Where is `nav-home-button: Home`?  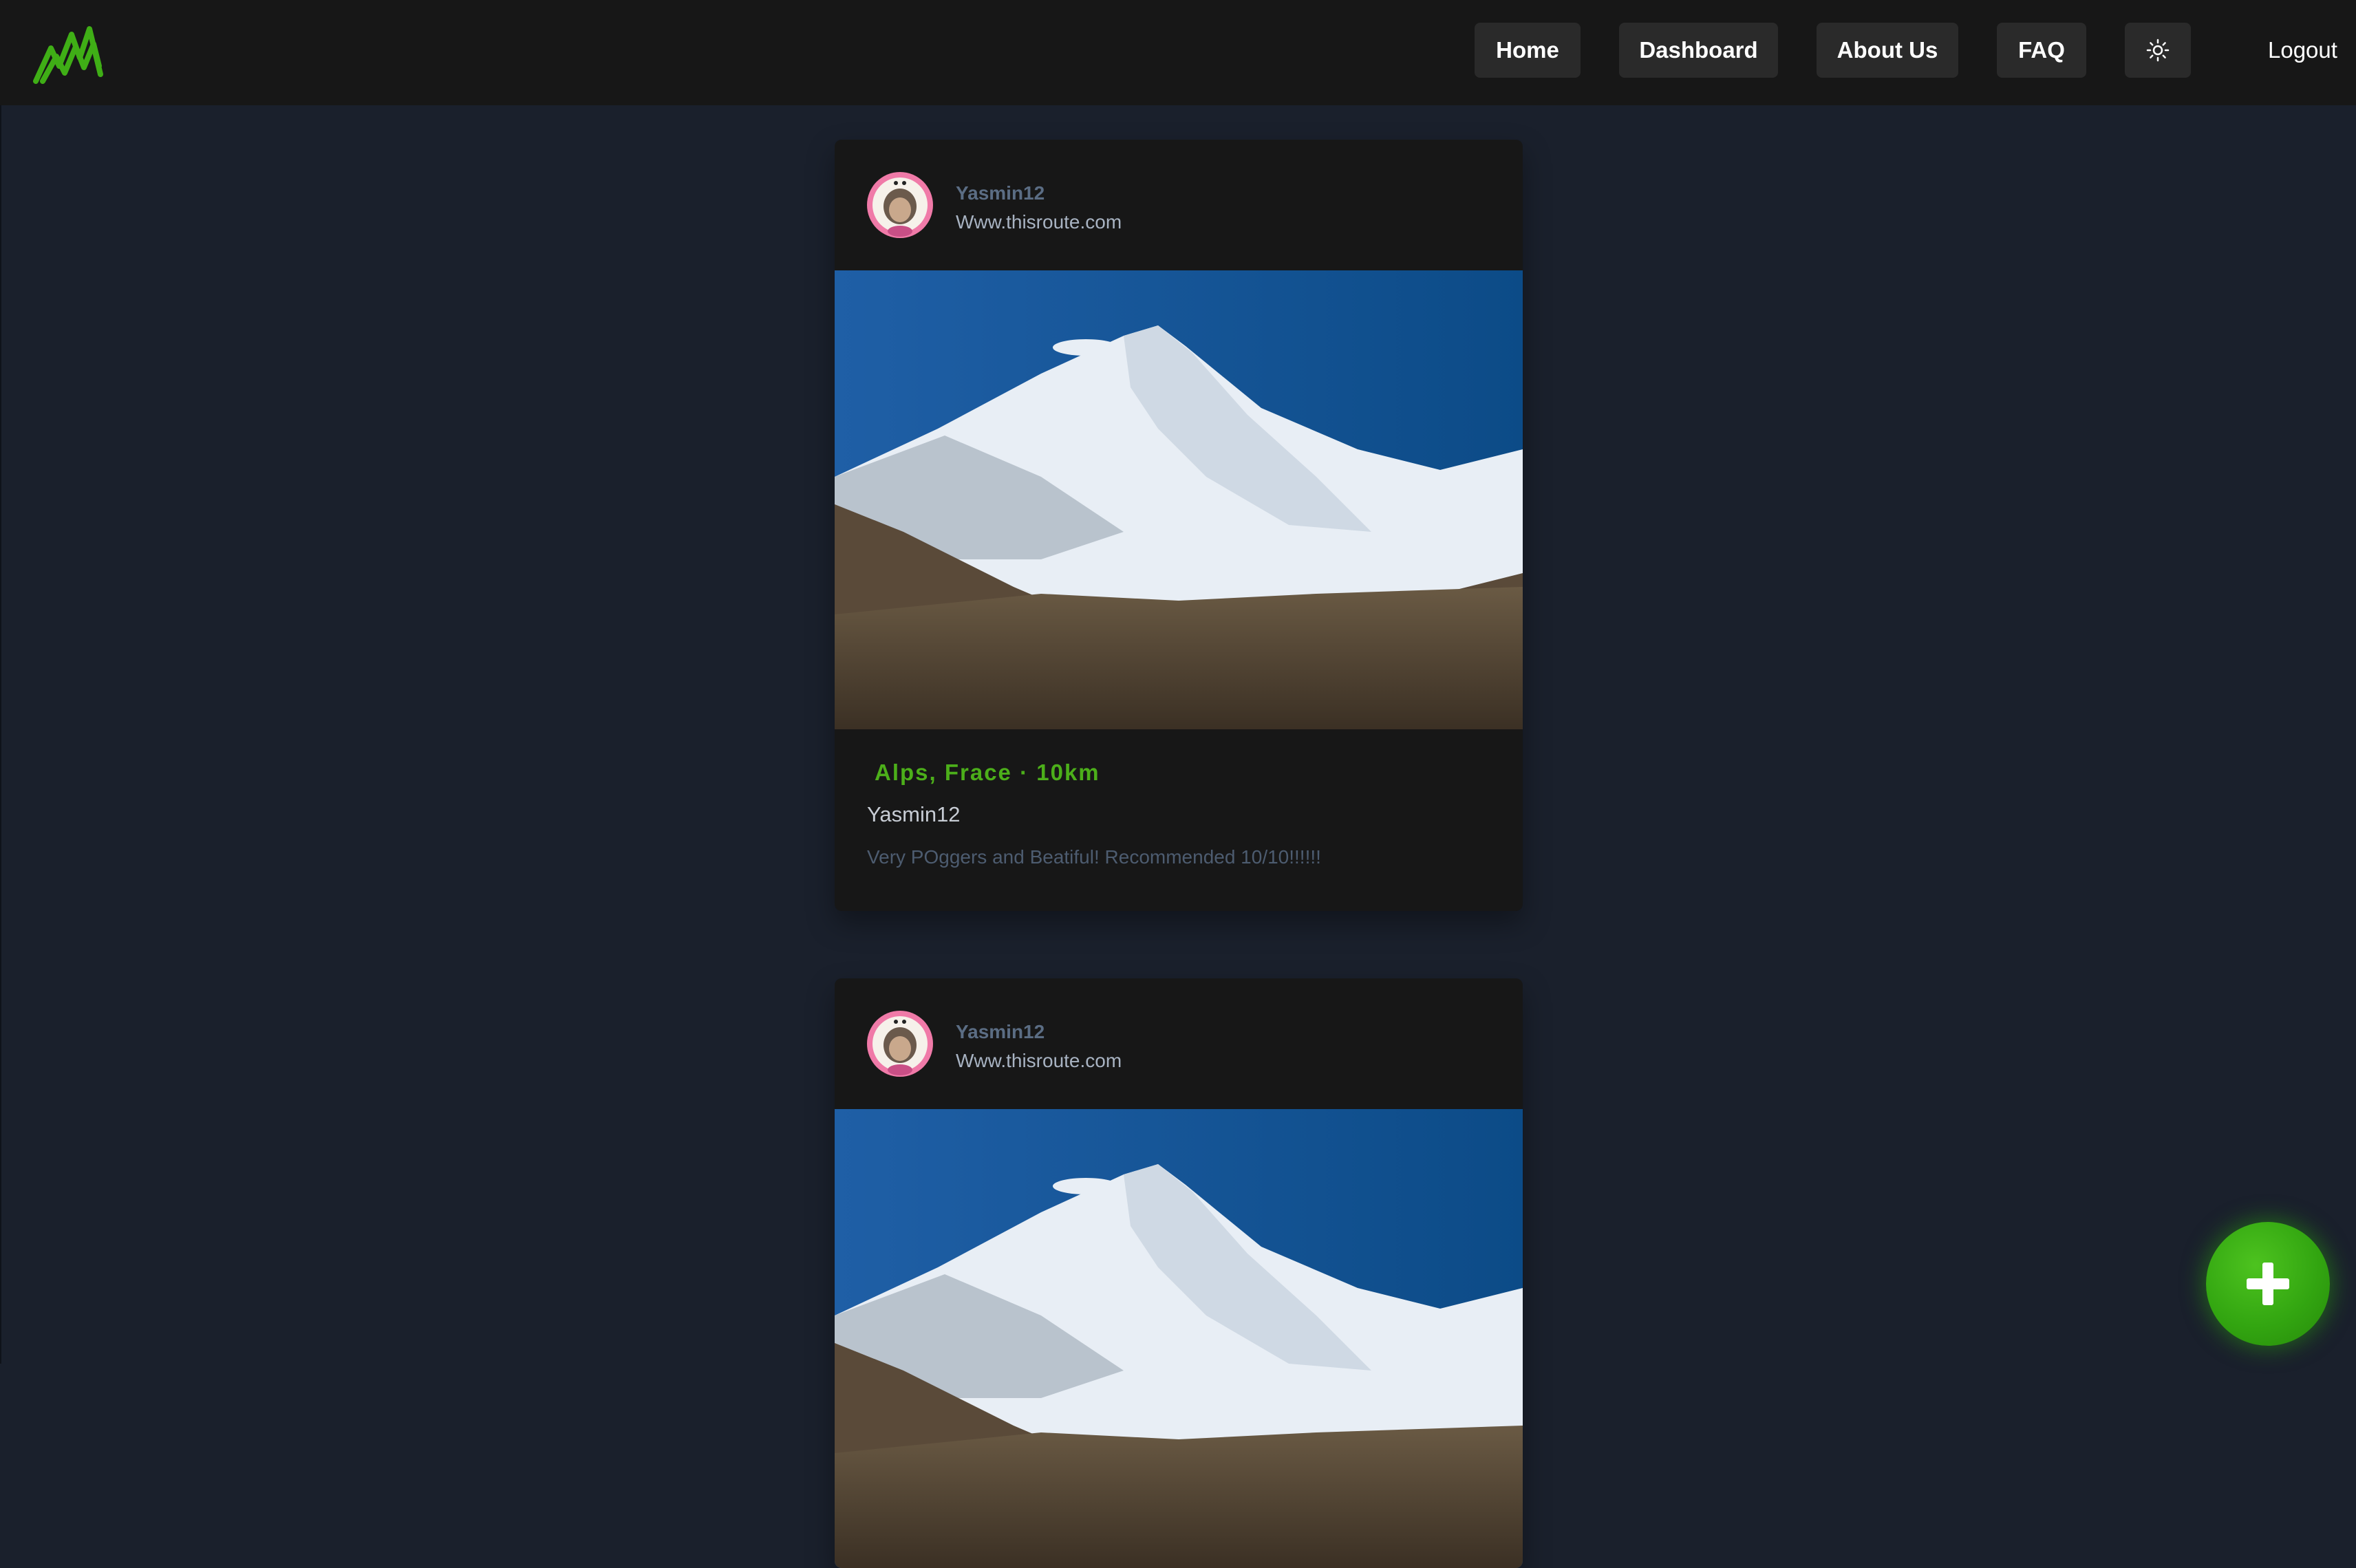
nav-home-button: Home is located at coordinates (1528, 50).